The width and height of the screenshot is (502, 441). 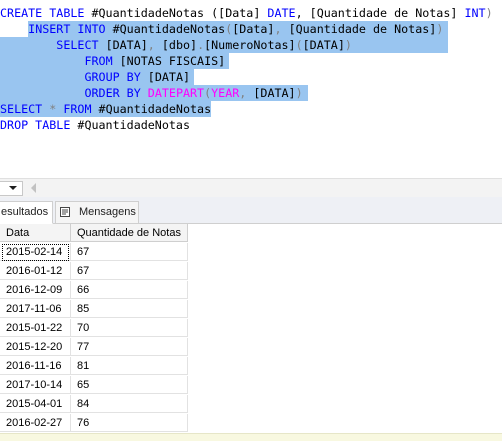 What do you see at coordinates (251, 188) in the screenshot?
I see `editor-status-strip` at bounding box center [251, 188].